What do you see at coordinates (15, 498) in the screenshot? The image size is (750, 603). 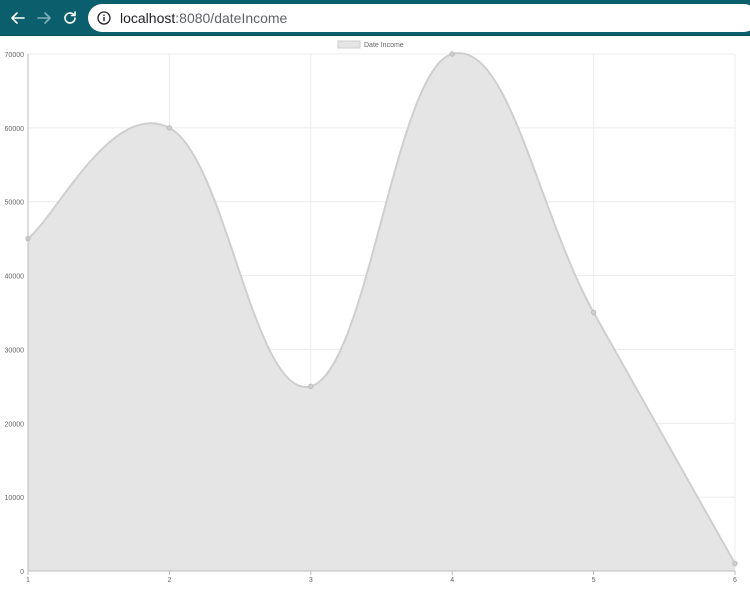 I see `y-tick-label: 10000` at bounding box center [15, 498].